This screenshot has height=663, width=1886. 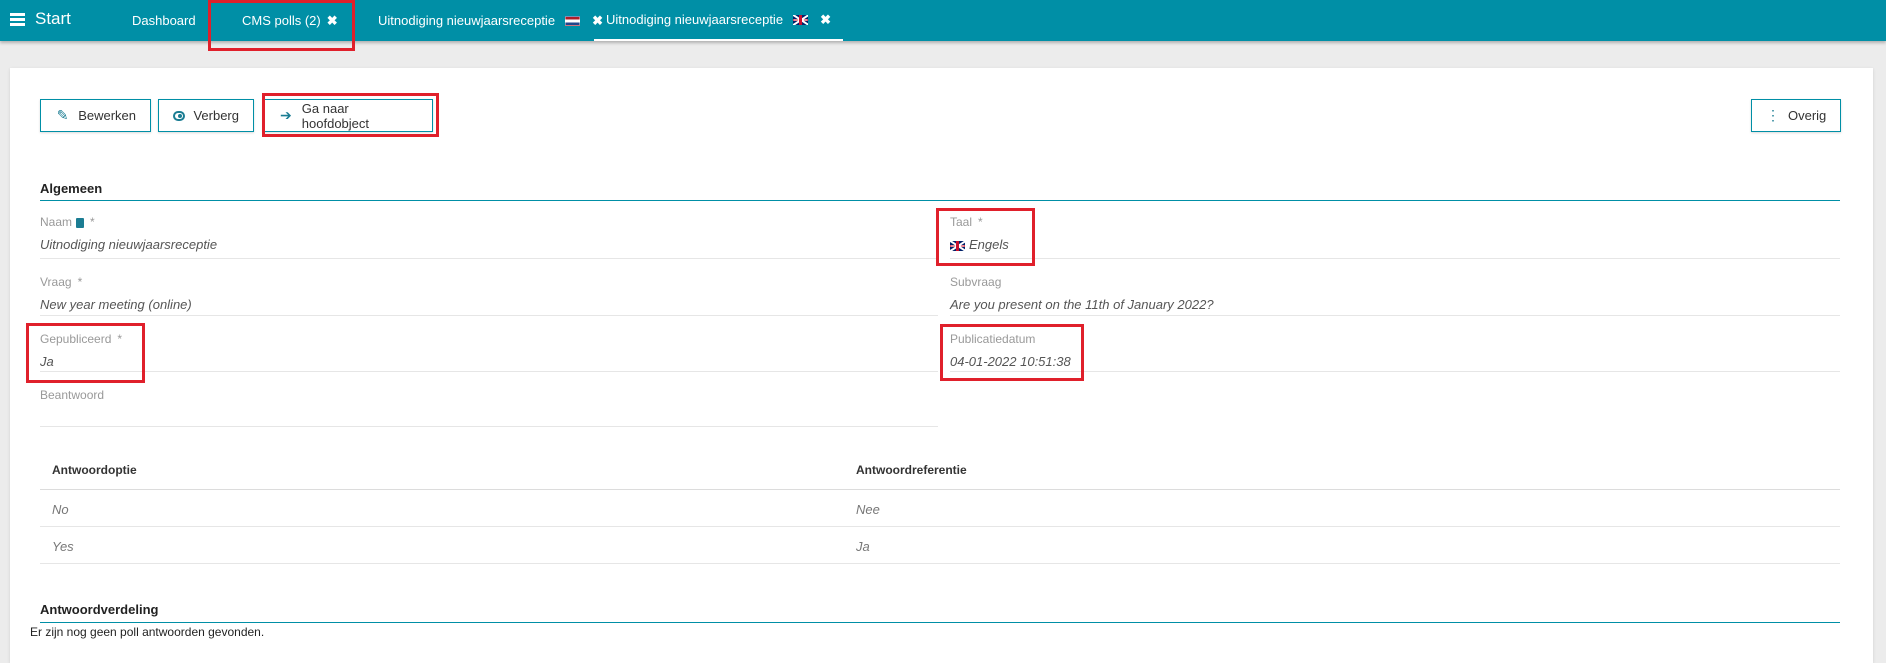 I want to click on field-label: Beantwoord, so click(x=72, y=395).